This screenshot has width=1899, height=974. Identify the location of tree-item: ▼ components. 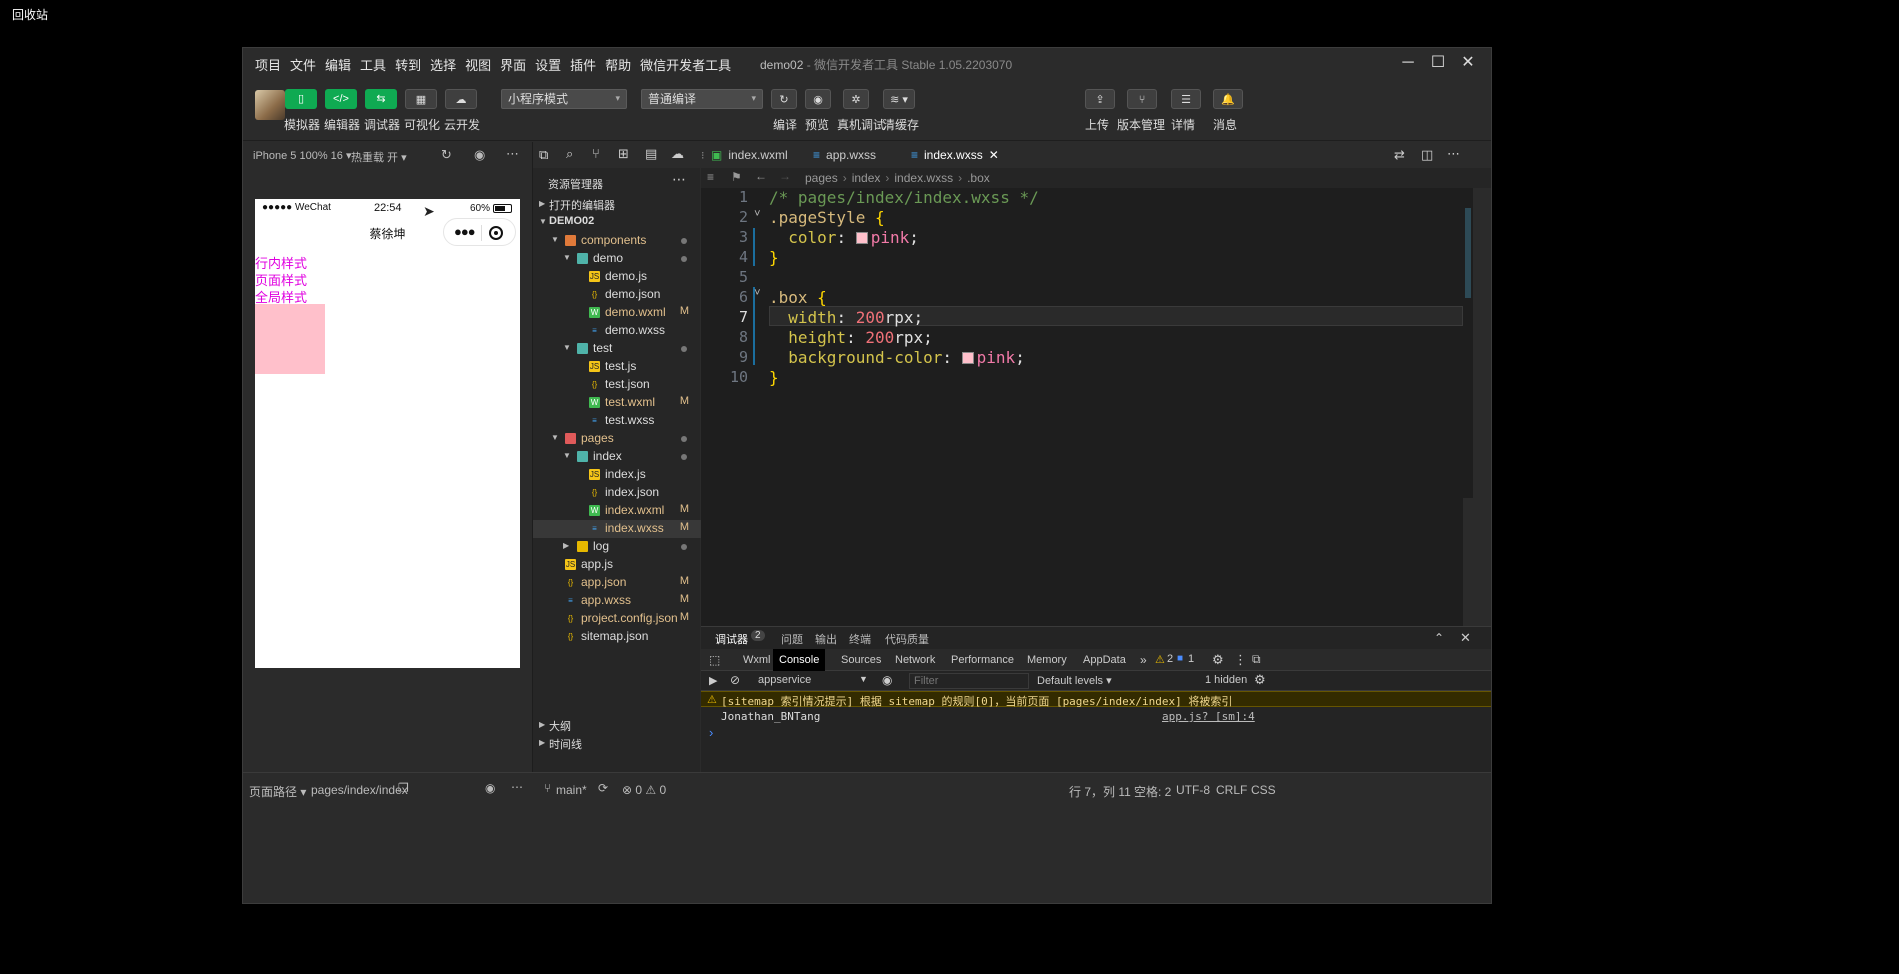
(617, 241).